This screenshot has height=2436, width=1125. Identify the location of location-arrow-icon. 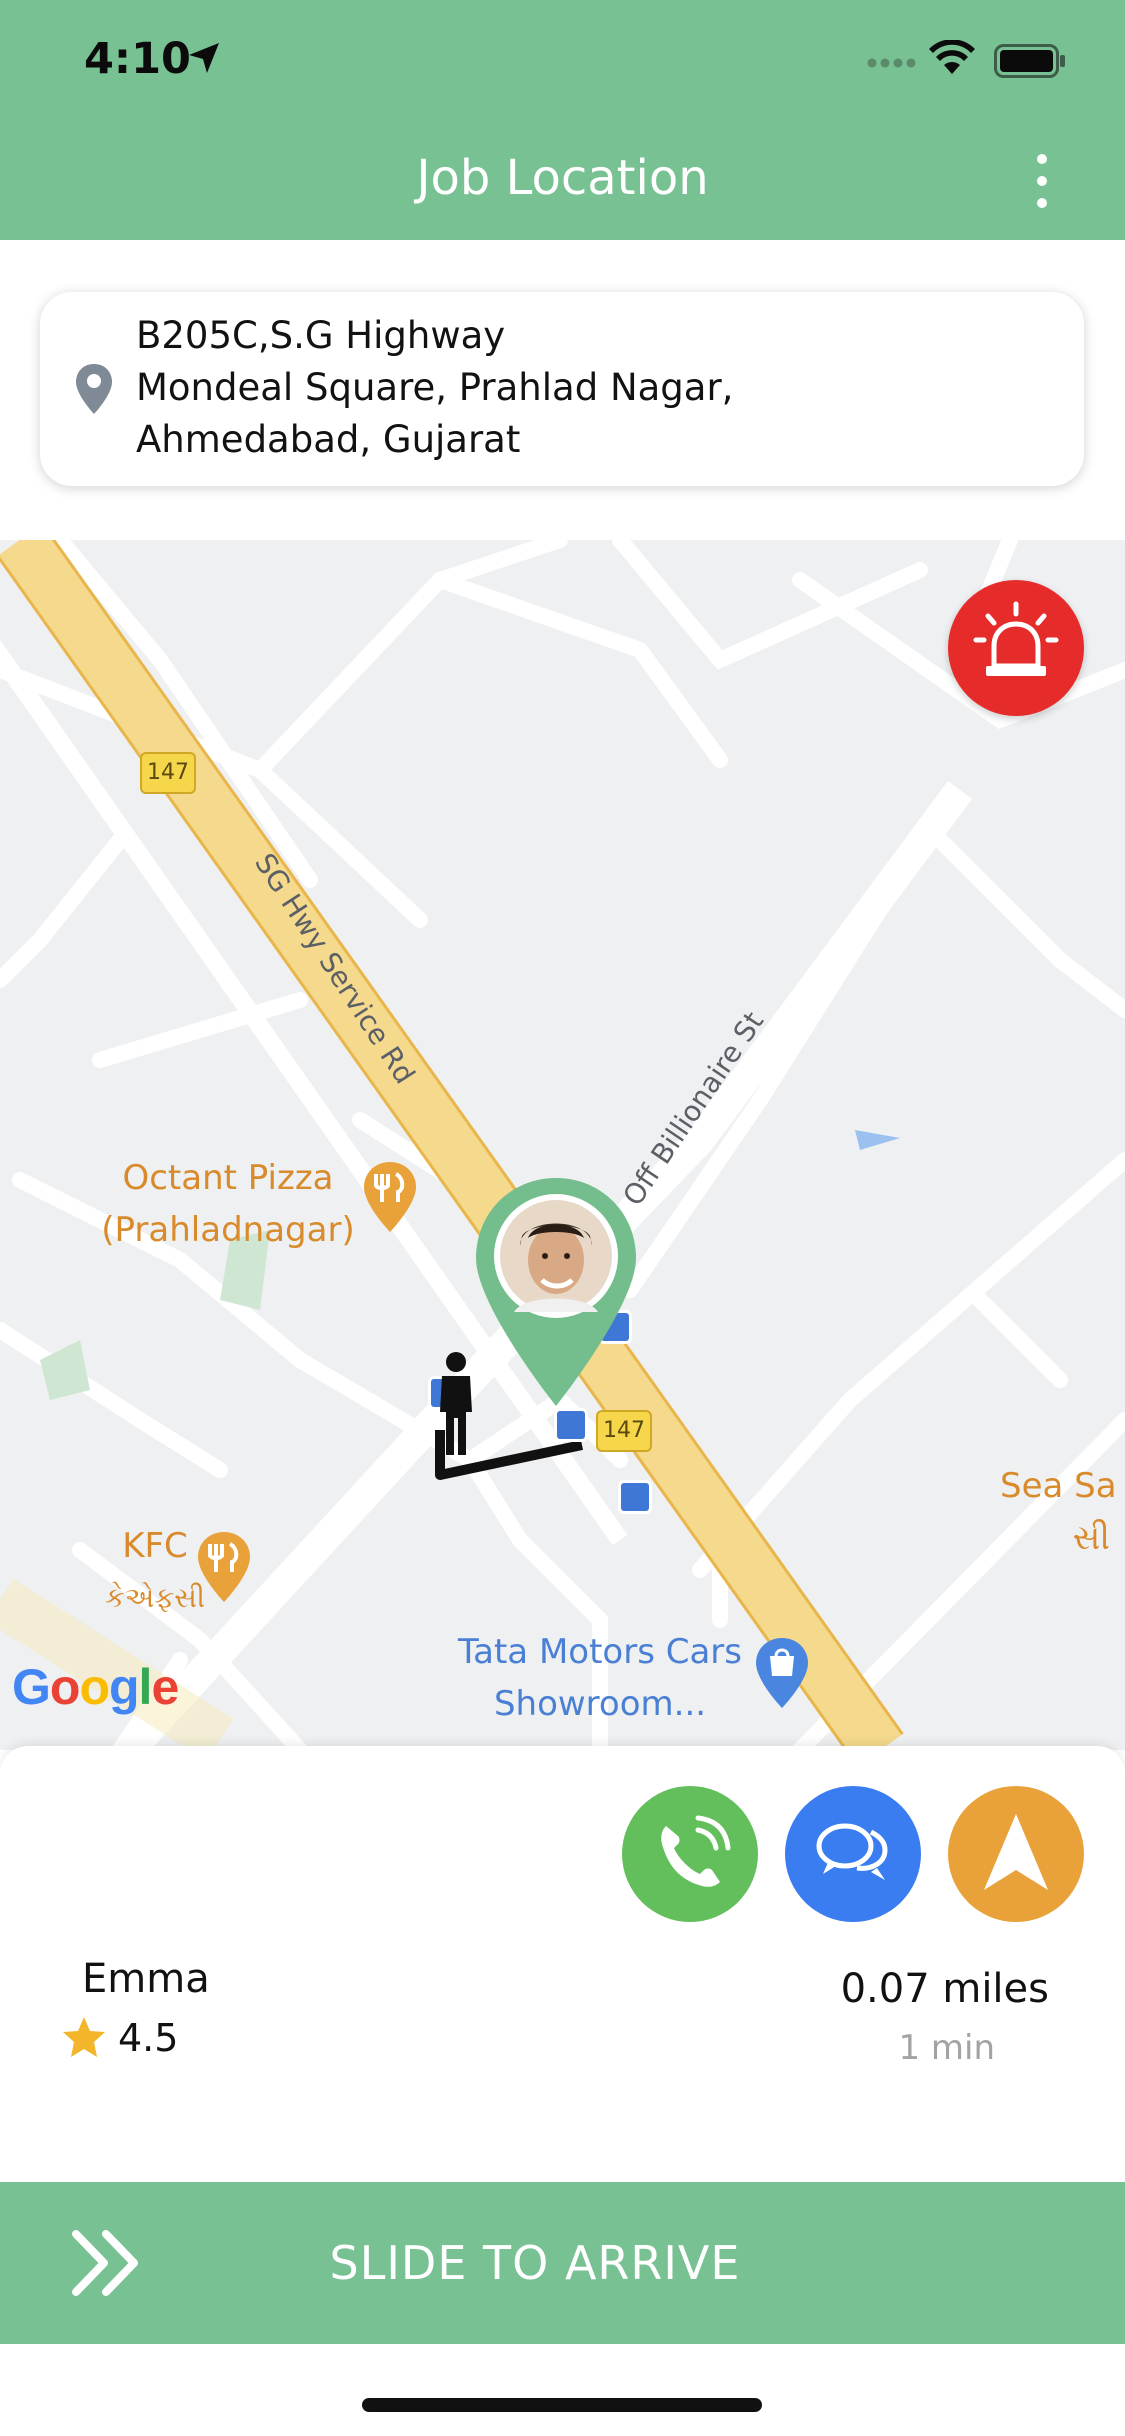
(204, 58).